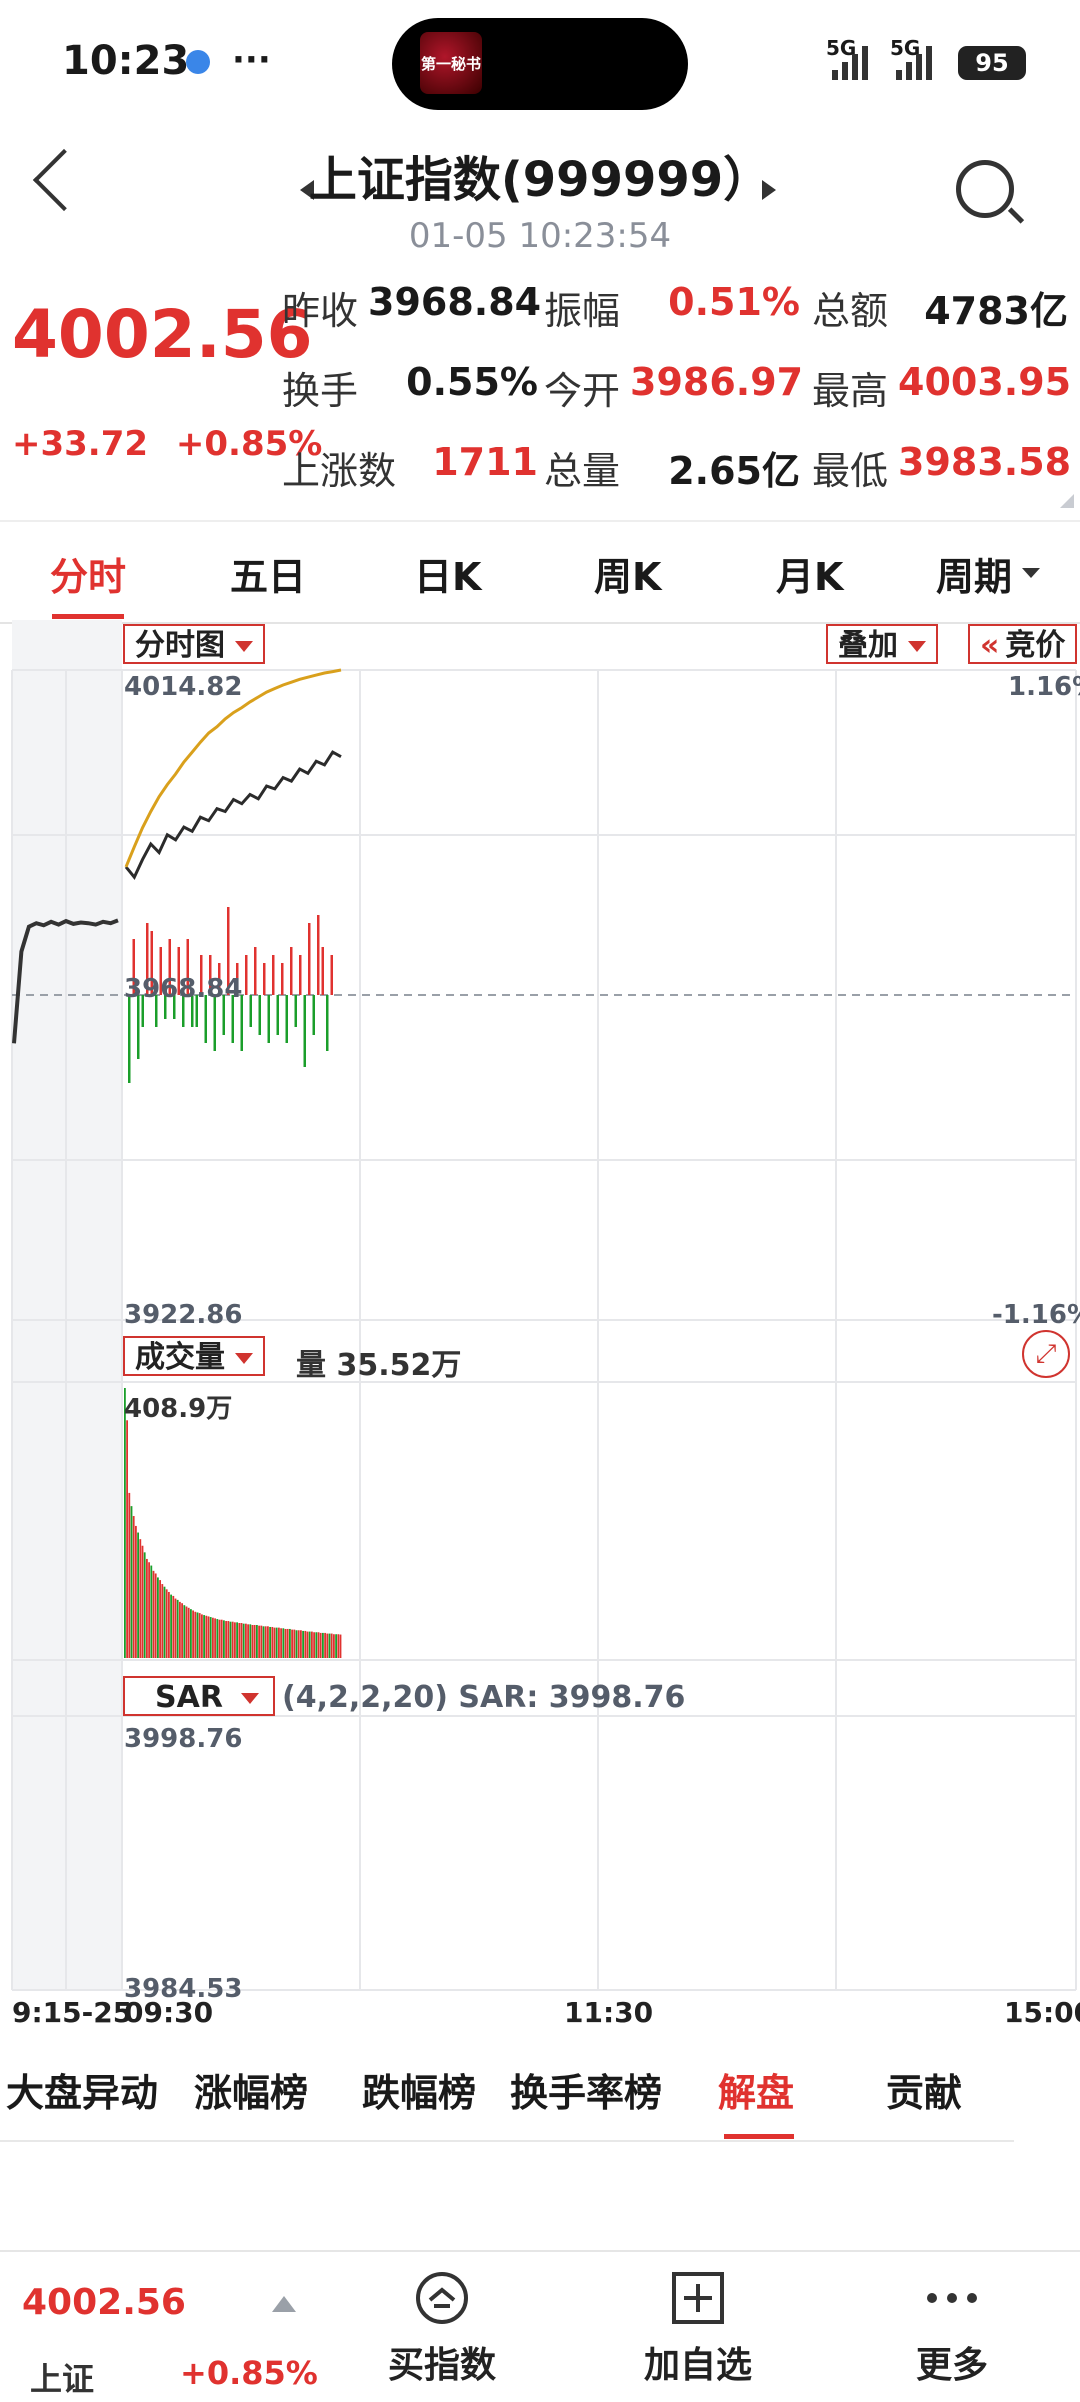 The width and height of the screenshot is (1080, 2402). What do you see at coordinates (419, 2089) in the screenshot?
I see `tab-losers: 跌幅榜` at bounding box center [419, 2089].